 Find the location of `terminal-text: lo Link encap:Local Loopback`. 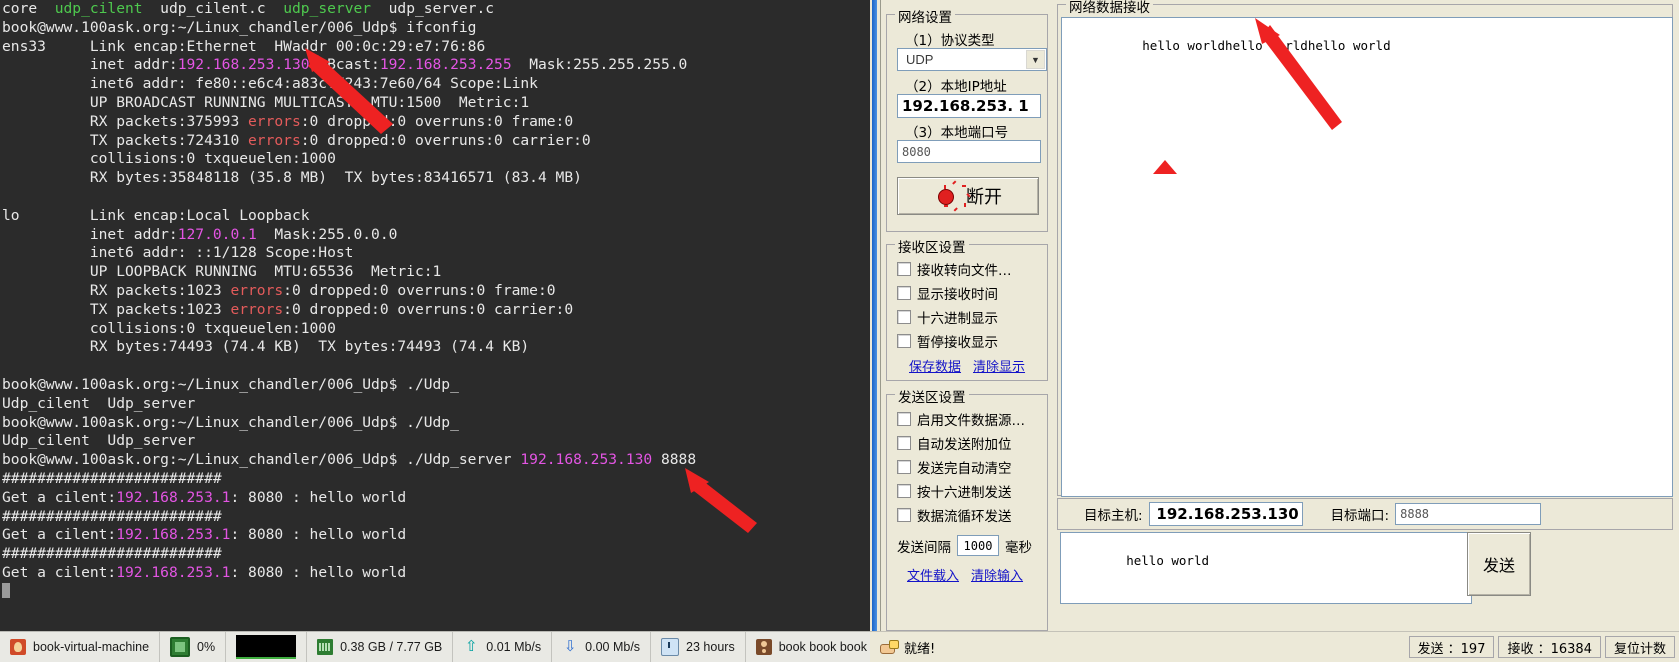

terminal-text: lo Link encap:Local Loopback is located at coordinates (156, 215).